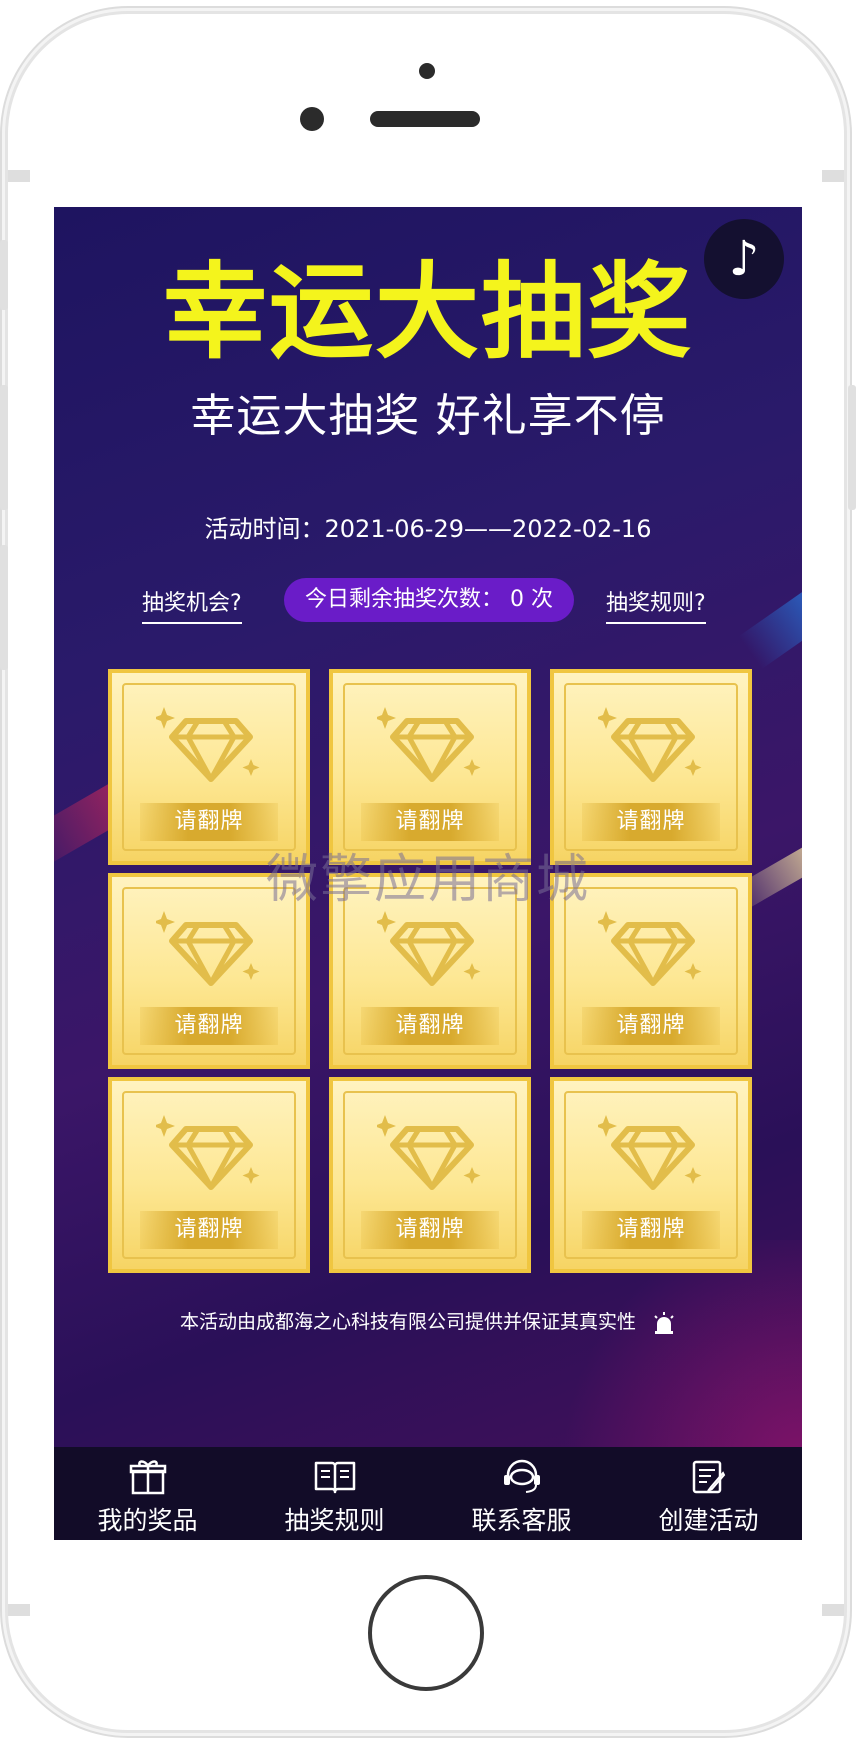  I want to click on tab-my-prizes: 我的奖品, so click(147, 1493).